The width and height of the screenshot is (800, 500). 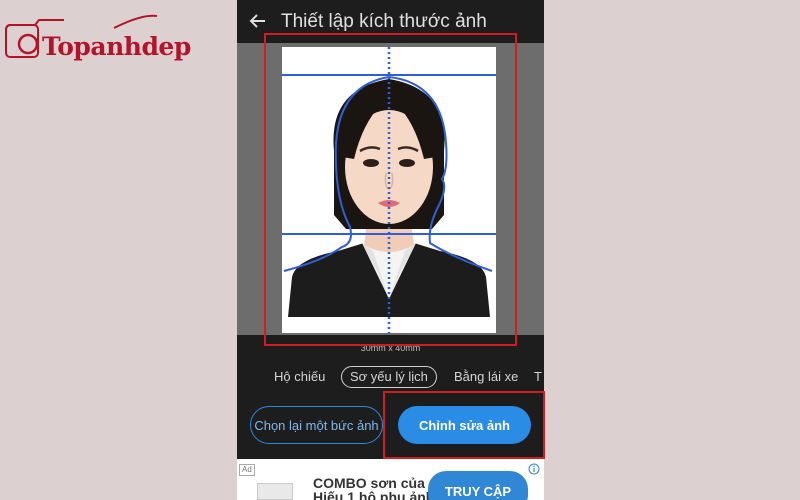 What do you see at coordinates (316, 425) in the screenshot?
I see `choose-another-photo-button: Chọn lại một bức ảnh` at bounding box center [316, 425].